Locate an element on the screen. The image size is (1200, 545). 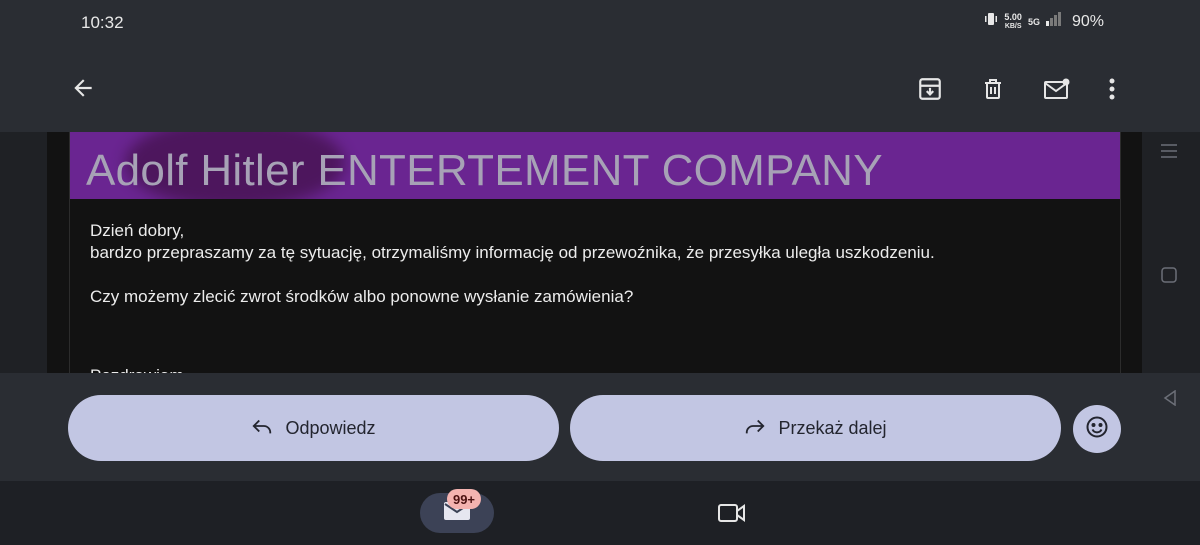
bottom-nav: 99+ is located at coordinates (600, 513).